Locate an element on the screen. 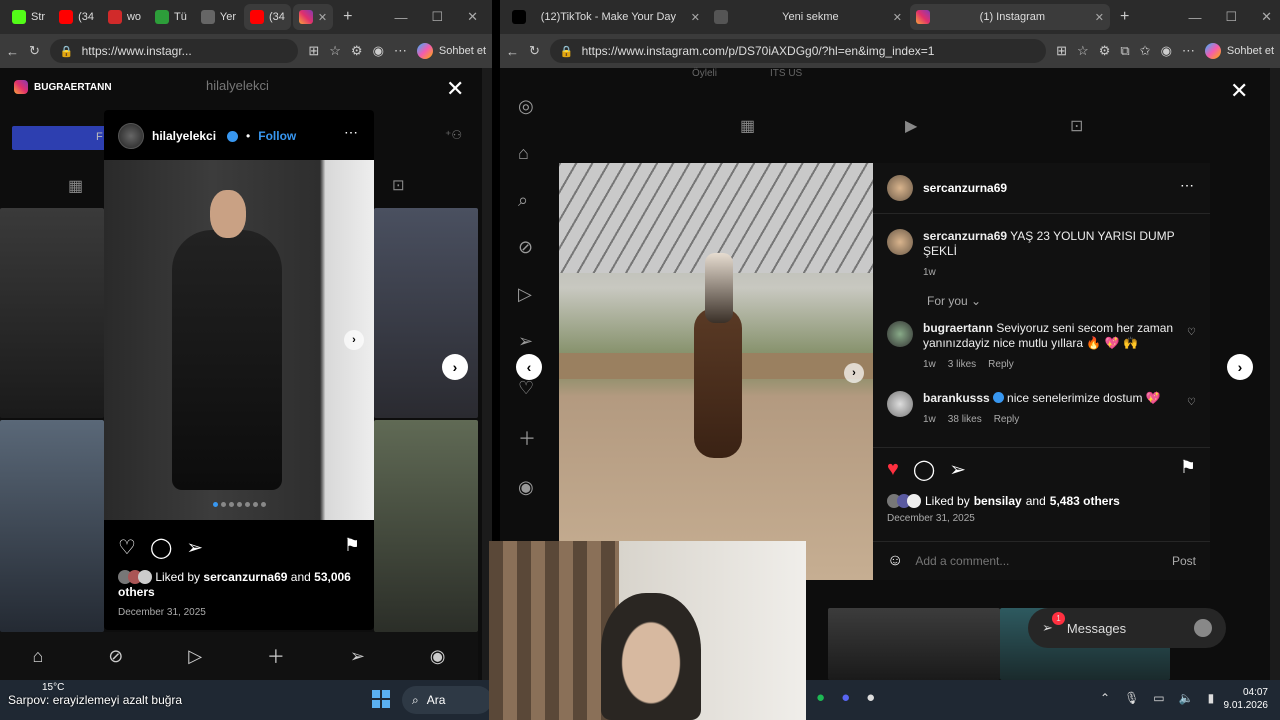  browser-tab: (1) Instagram ✕ is located at coordinates (1010, 17).